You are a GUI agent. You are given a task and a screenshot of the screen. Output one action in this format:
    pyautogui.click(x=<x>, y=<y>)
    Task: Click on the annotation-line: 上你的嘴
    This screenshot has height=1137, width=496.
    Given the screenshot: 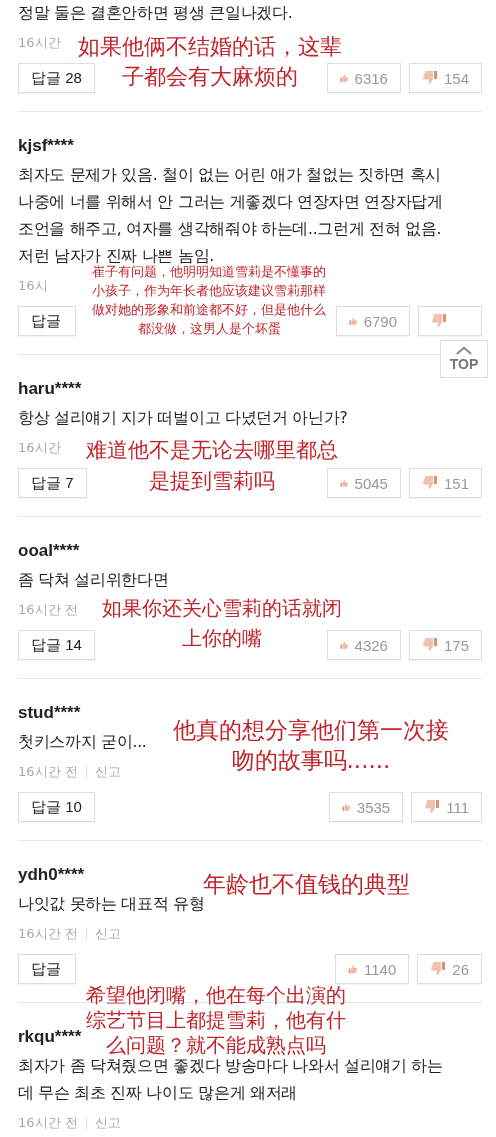 What is the action you would take?
    pyautogui.click(x=222, y=638)
    